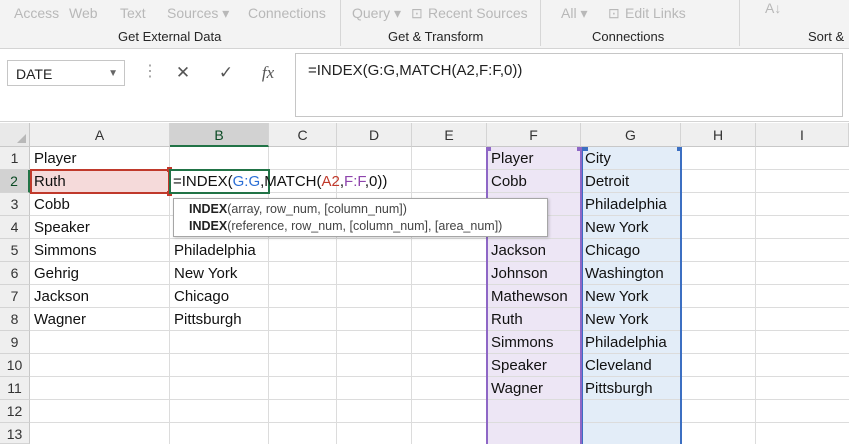 Image resolution: width=849 pixels, height=446 pixels. Describe the element at coordinates (354, 181) in the screenshot. I see `formula-token-f-range: F:F` at that location.